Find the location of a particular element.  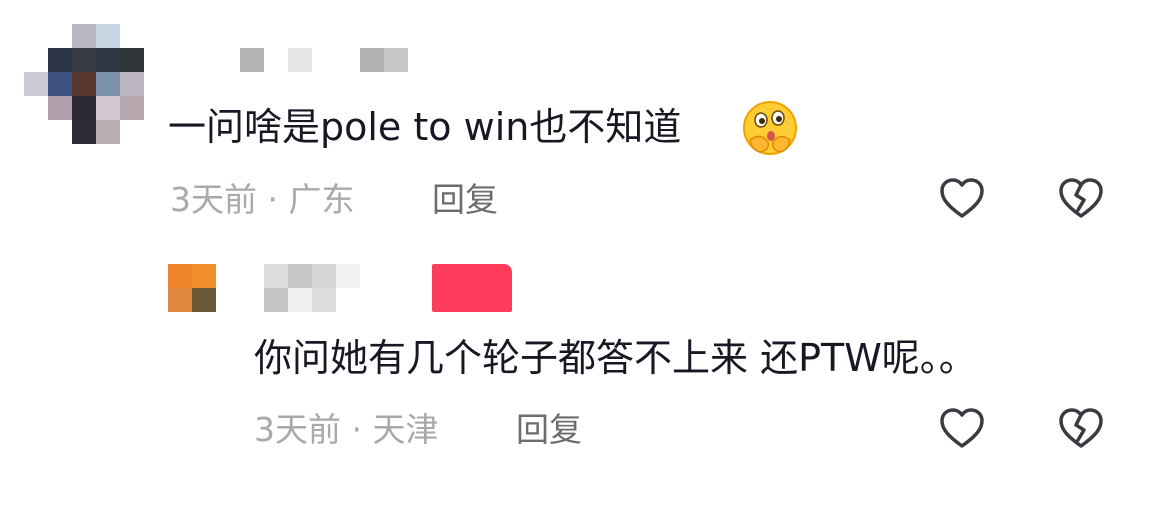

comment-text: 一问啥是pole to win也不知道 is located at coordinates (424, 127).